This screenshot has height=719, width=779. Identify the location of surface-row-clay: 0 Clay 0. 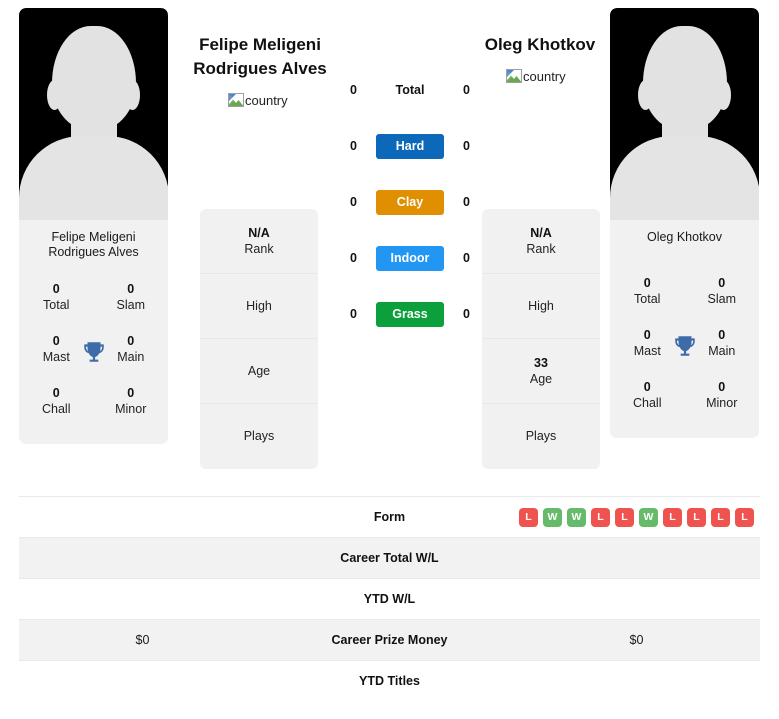
(410, 202).